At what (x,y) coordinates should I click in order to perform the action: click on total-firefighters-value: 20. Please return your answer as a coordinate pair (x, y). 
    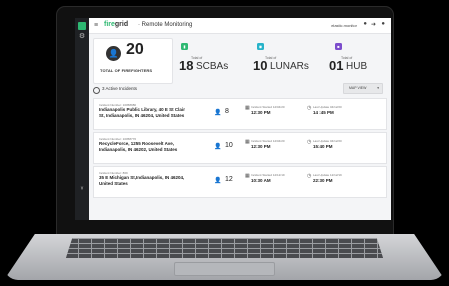
    Looking at the image, I should click on (135, 49).